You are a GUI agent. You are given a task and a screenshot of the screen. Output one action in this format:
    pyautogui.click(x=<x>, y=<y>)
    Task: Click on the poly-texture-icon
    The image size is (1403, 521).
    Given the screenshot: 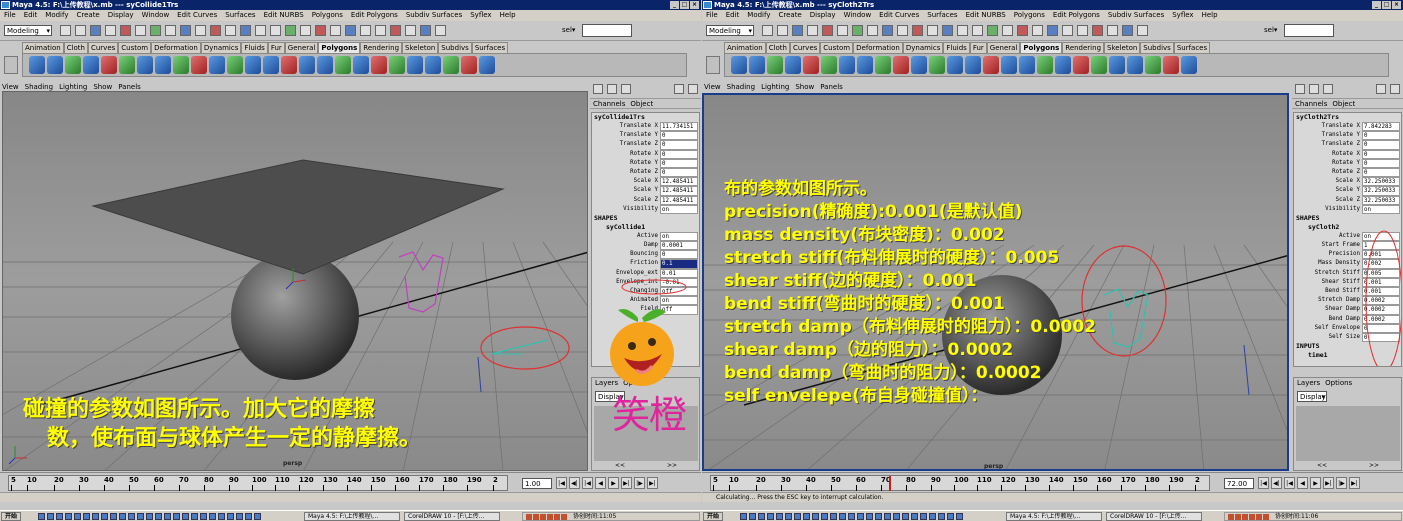 What is the action you would take?
    pyautogui.click(x=487, y=65)
    